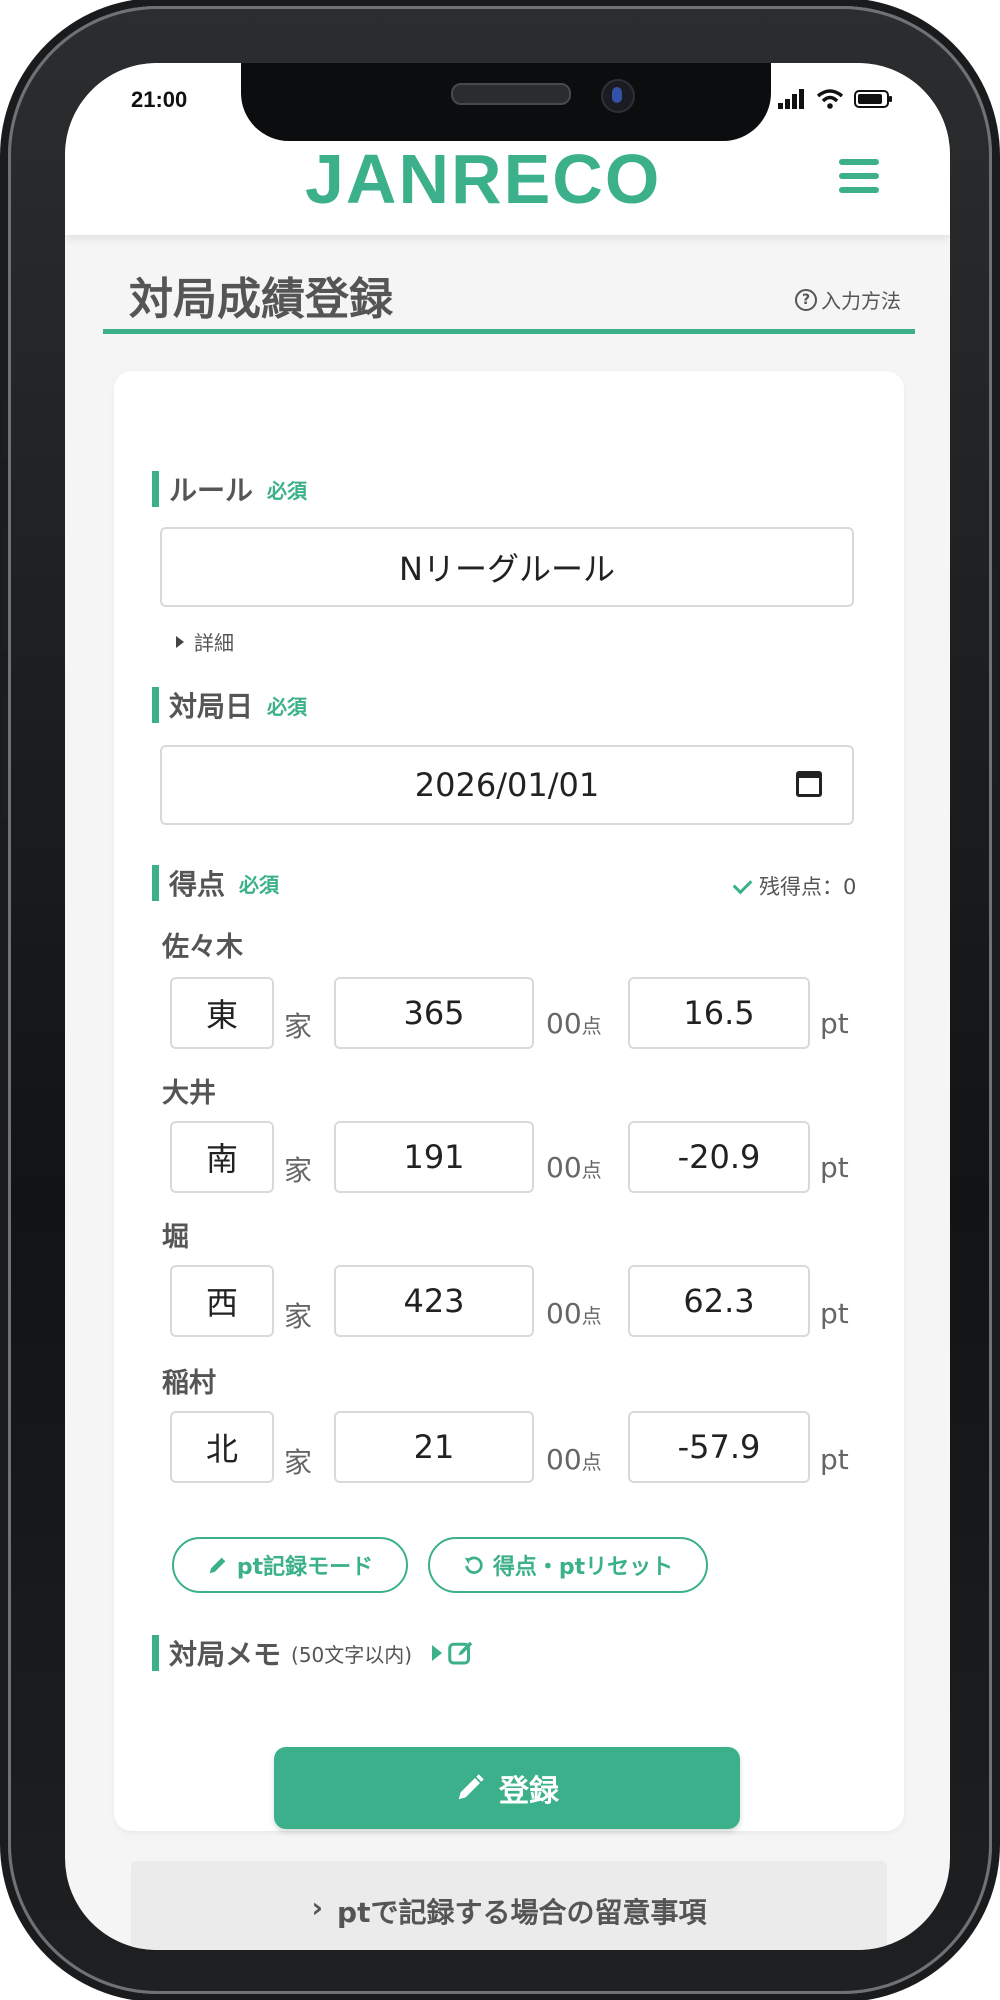 Image resolution: width=1000 pixels, height=2000 pixels. I want to click on front-camera, so click(618, 96).